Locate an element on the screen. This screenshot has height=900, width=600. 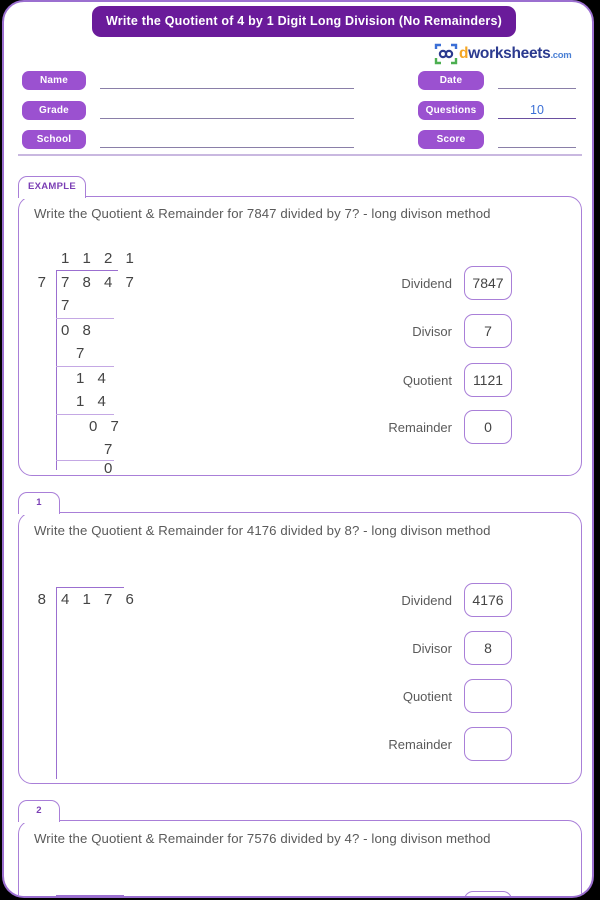
brand-logo: dworksheets.com is located at coordinates (503, 54).